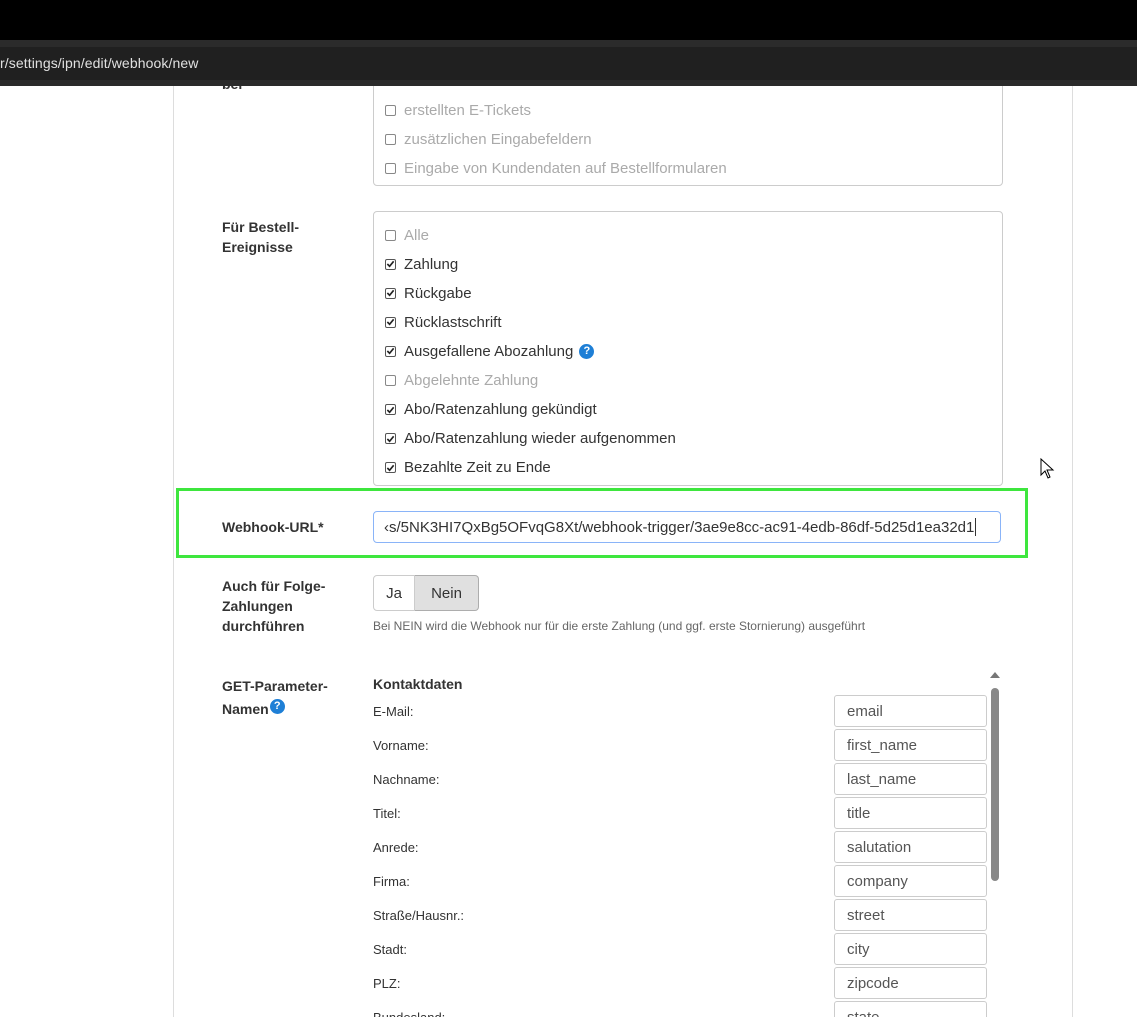  Describe the element at coordinates (477, 468) in the screenshot. I see `order-event-label: Bezahlte Zeit zu Ende` at that location.